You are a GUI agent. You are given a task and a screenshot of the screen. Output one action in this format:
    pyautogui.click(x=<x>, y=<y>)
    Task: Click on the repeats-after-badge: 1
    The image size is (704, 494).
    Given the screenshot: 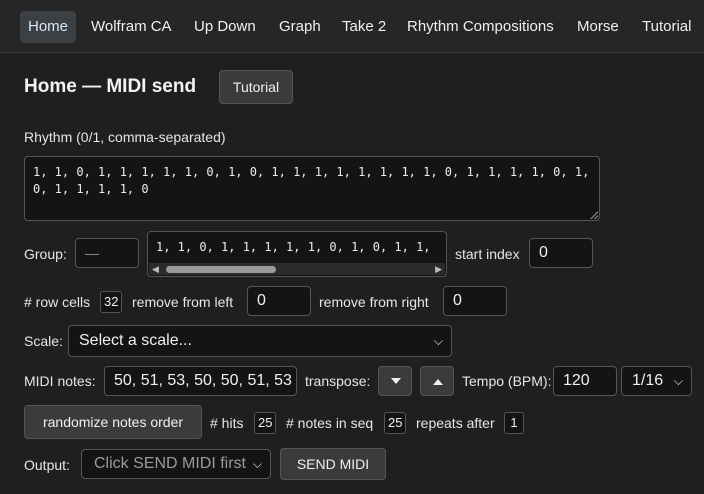 What is the action you would take?
    pyautogui.click(x=514, y=423)
    